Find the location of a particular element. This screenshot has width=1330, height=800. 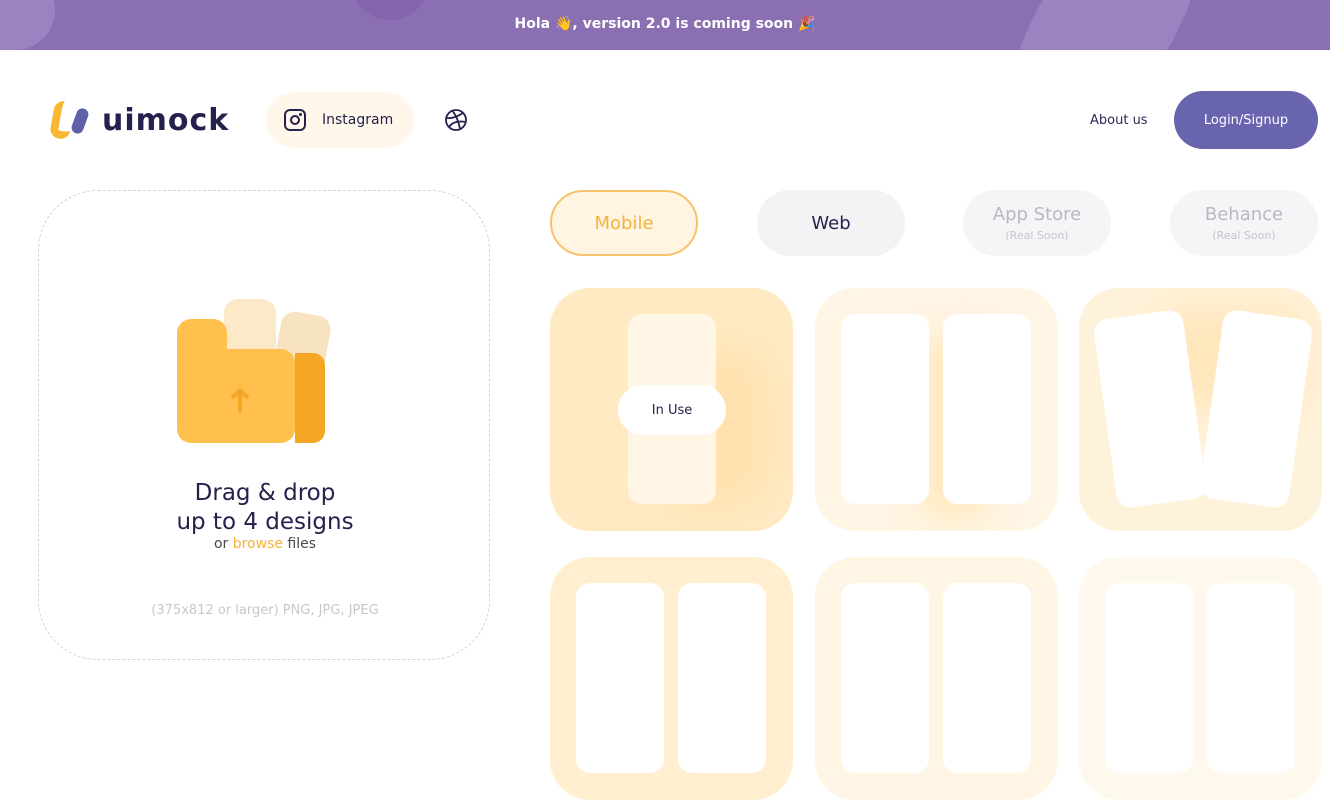

upload-subtitle: or browse files is located at coordinates (265, 544).